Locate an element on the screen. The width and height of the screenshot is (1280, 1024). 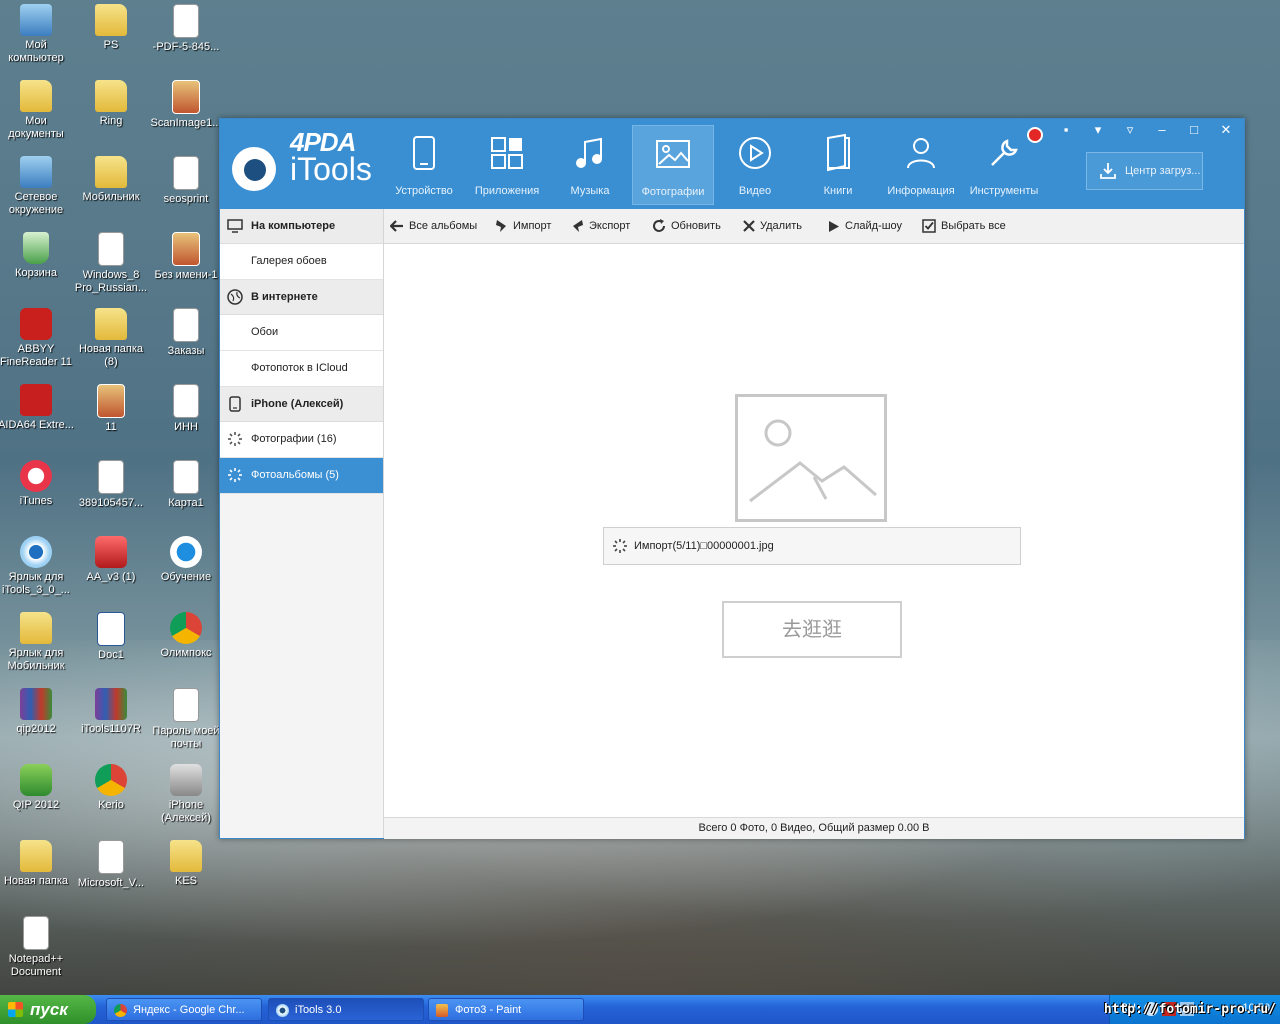
nav-label: Видео is located at coordinates (755, 191).